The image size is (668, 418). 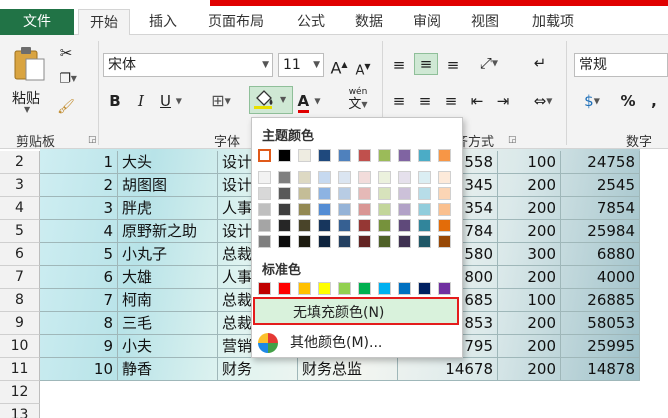 What do you see at coordinates (79, 300) in the screenshot?
I see `cell-id: 7` at bounding box center [79, 300].